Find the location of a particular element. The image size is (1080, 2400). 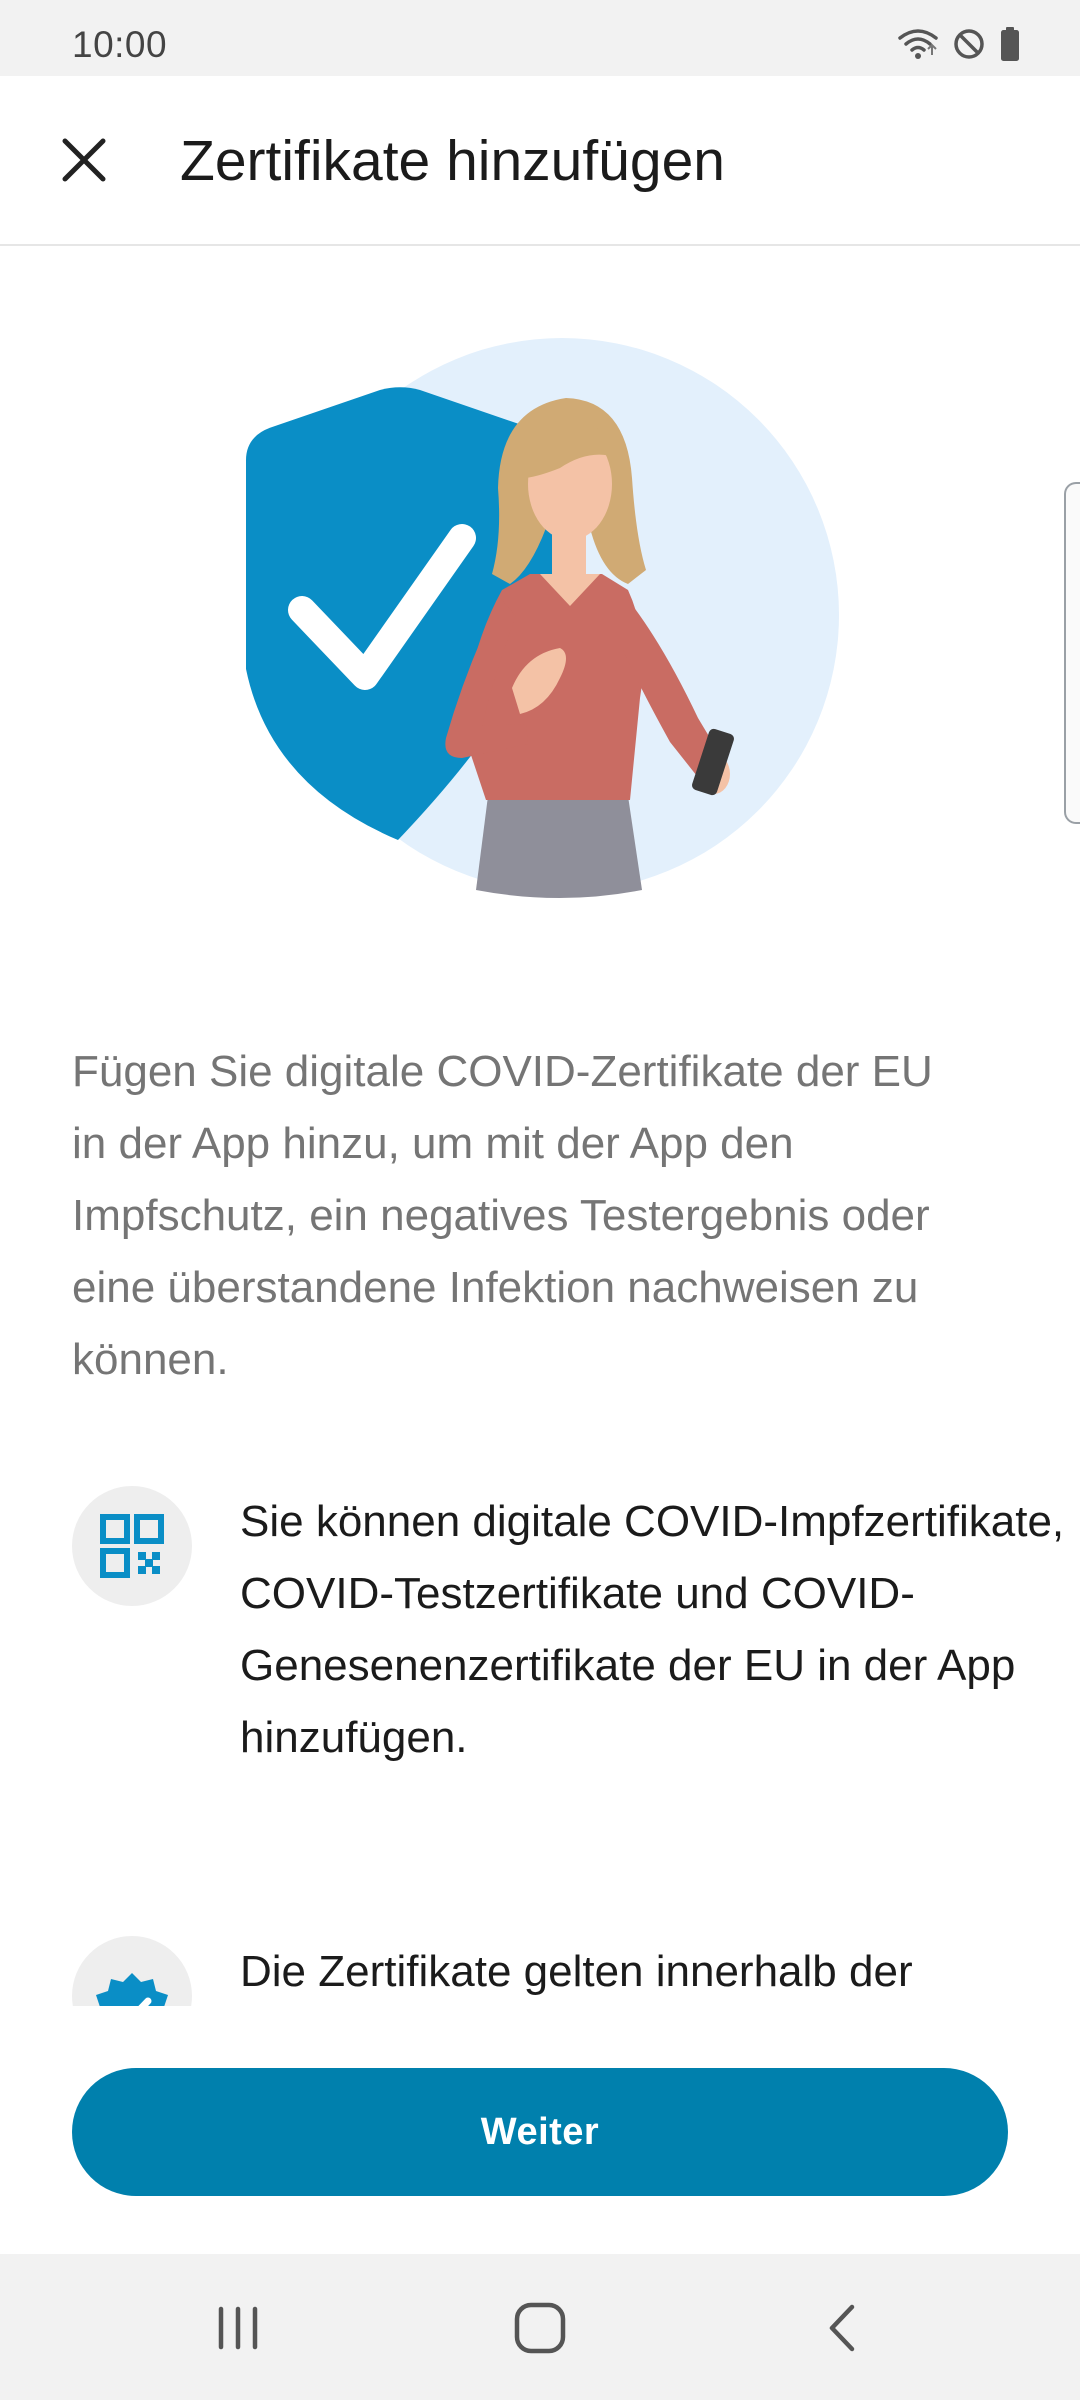

back-button is located at coordinates (842, 2328).